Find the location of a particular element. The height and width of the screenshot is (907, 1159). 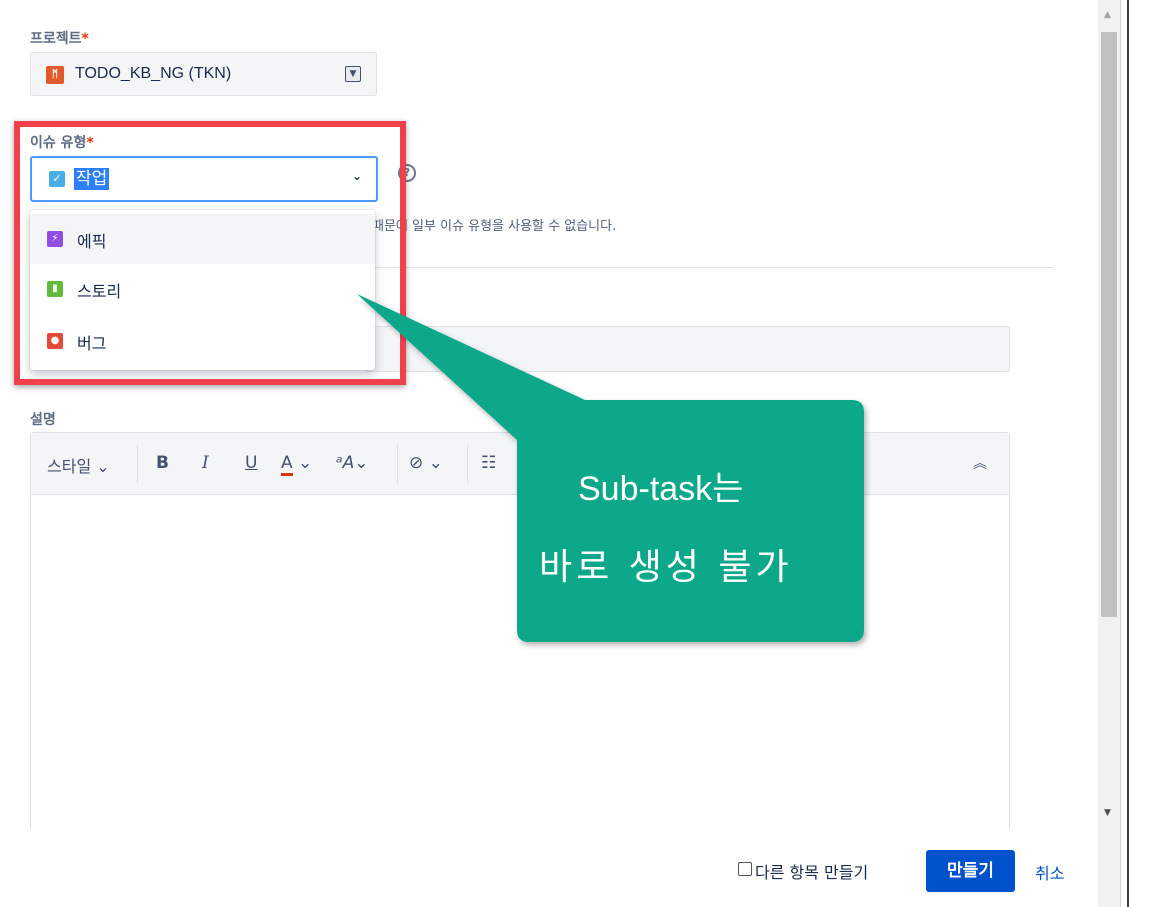

window-edge is located at coordinates (1139, 453).